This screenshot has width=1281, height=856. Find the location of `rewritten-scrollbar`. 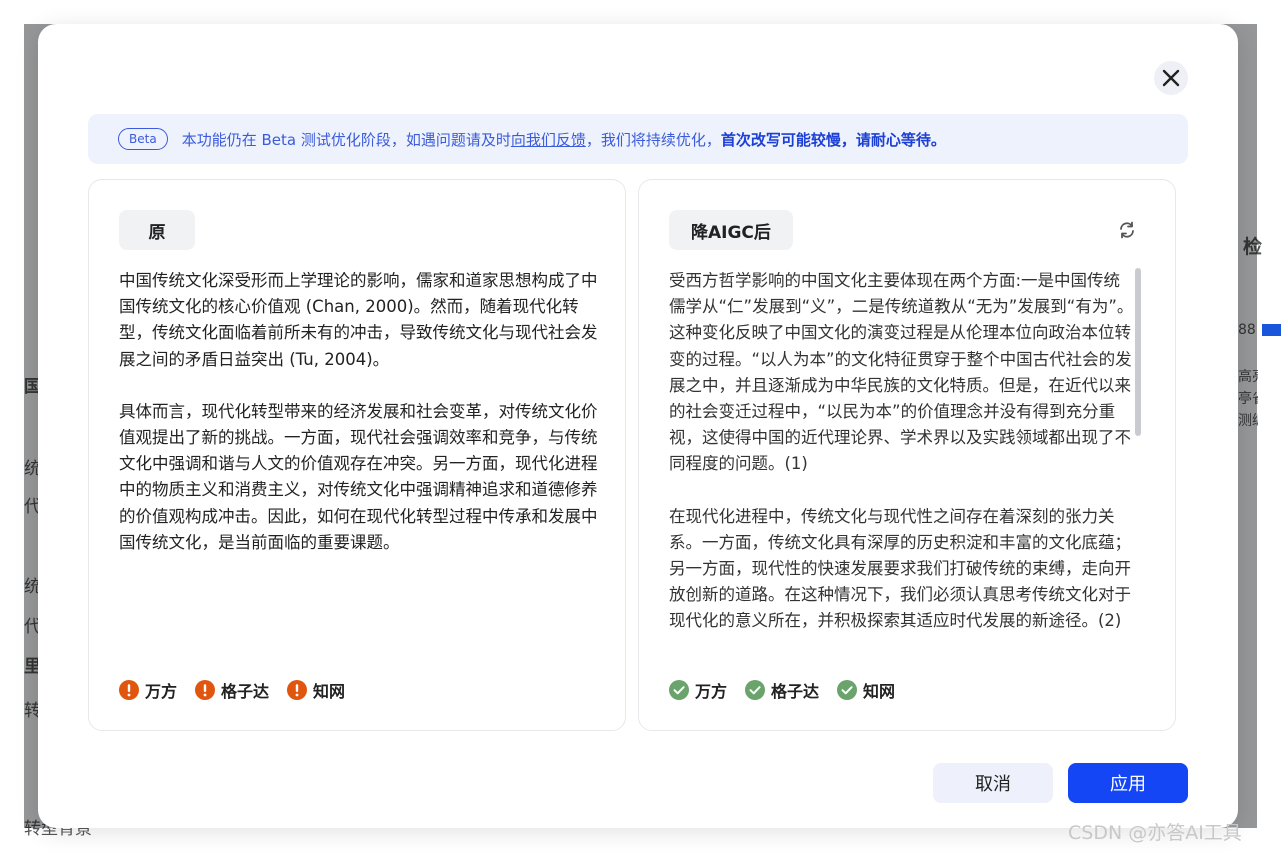

rewritten-scrollbar is located at coordinates (1138, 352).